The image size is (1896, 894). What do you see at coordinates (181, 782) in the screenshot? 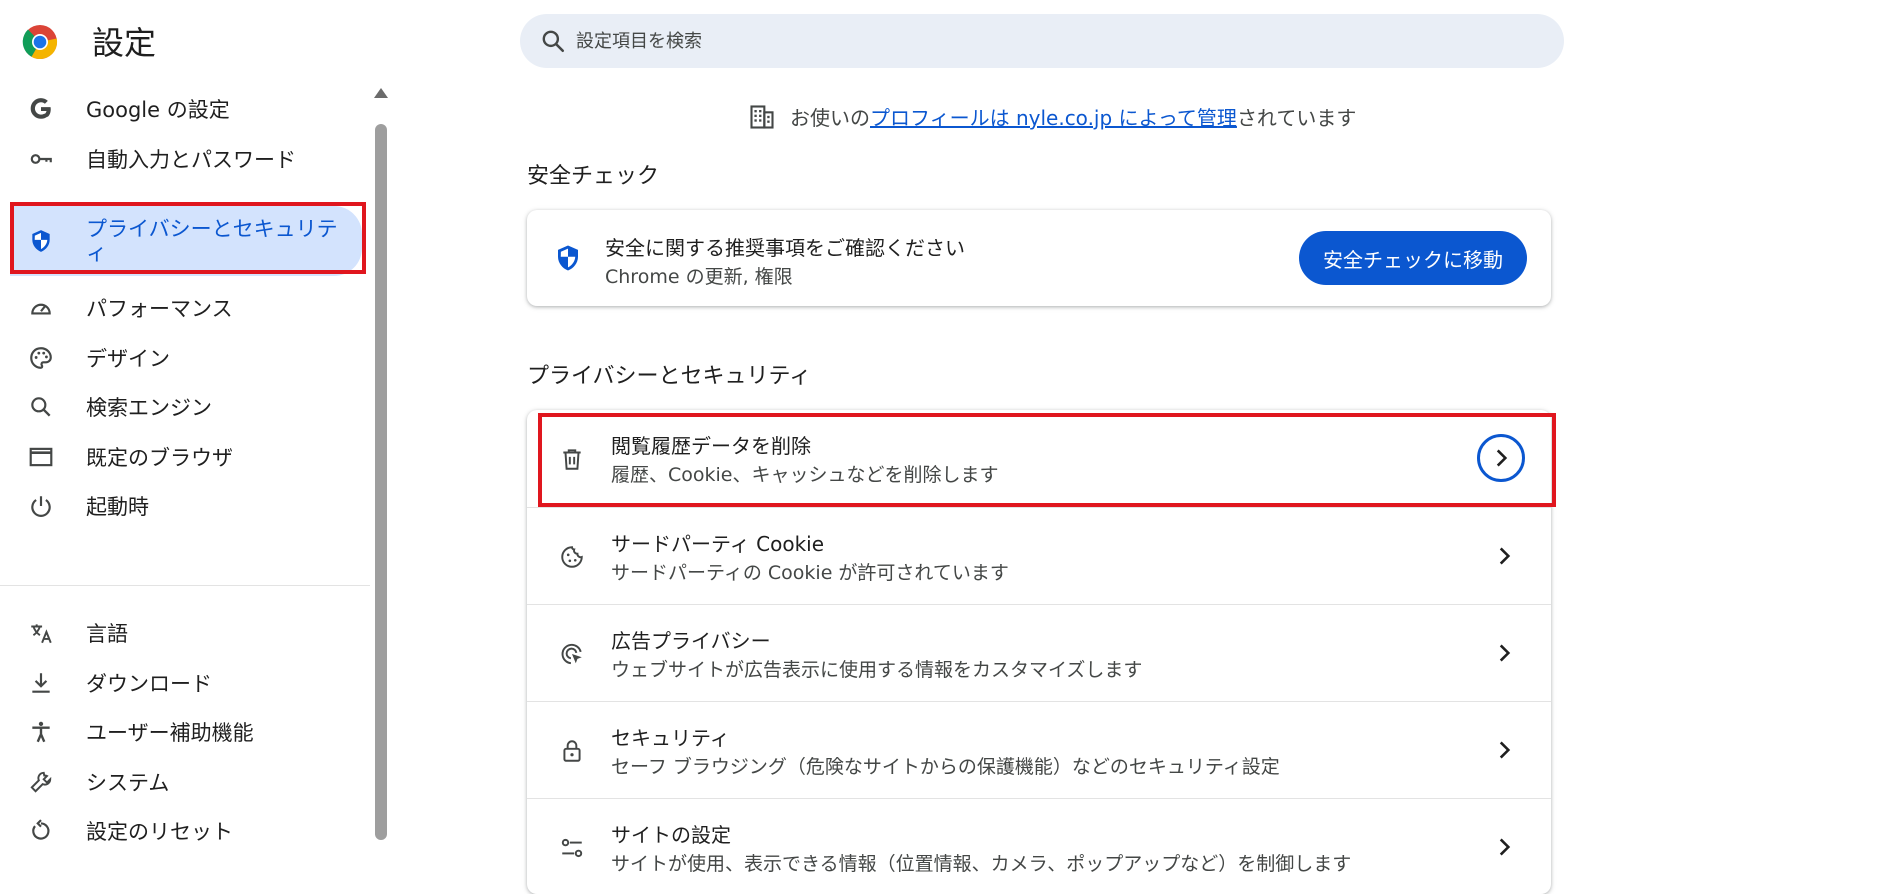
I see `sidebar-item-system: システム` at bounding box center [181, 782].